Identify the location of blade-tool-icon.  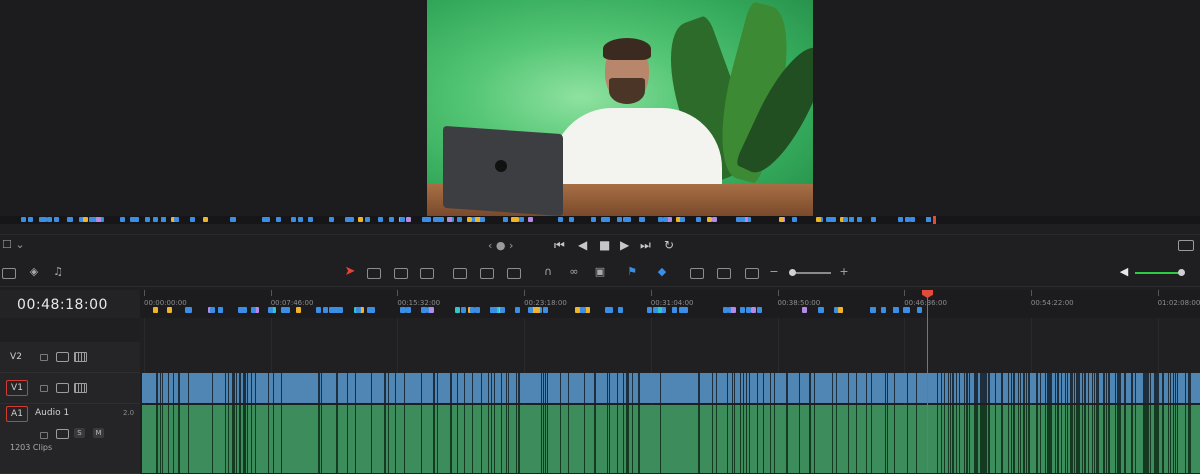
(427, 273).